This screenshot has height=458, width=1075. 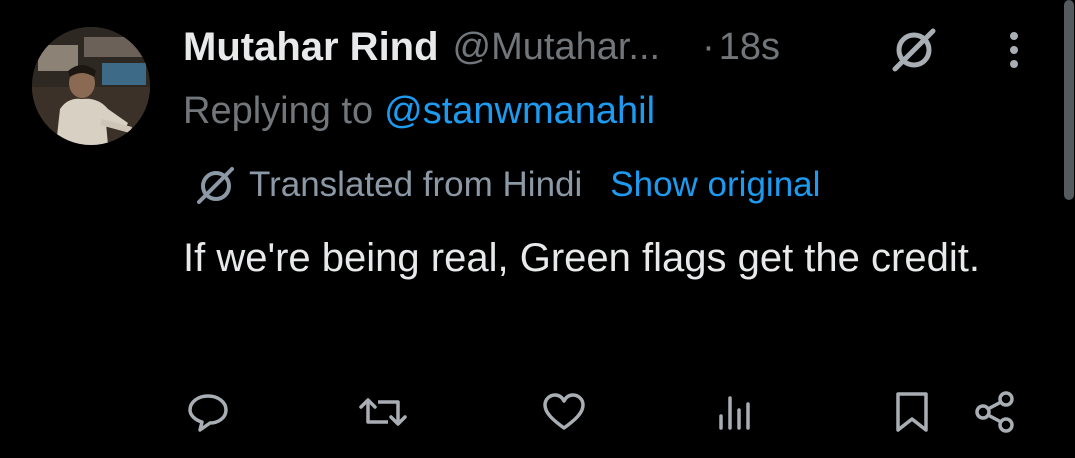 I want to click on views-icon, so click(x=734, y=413).